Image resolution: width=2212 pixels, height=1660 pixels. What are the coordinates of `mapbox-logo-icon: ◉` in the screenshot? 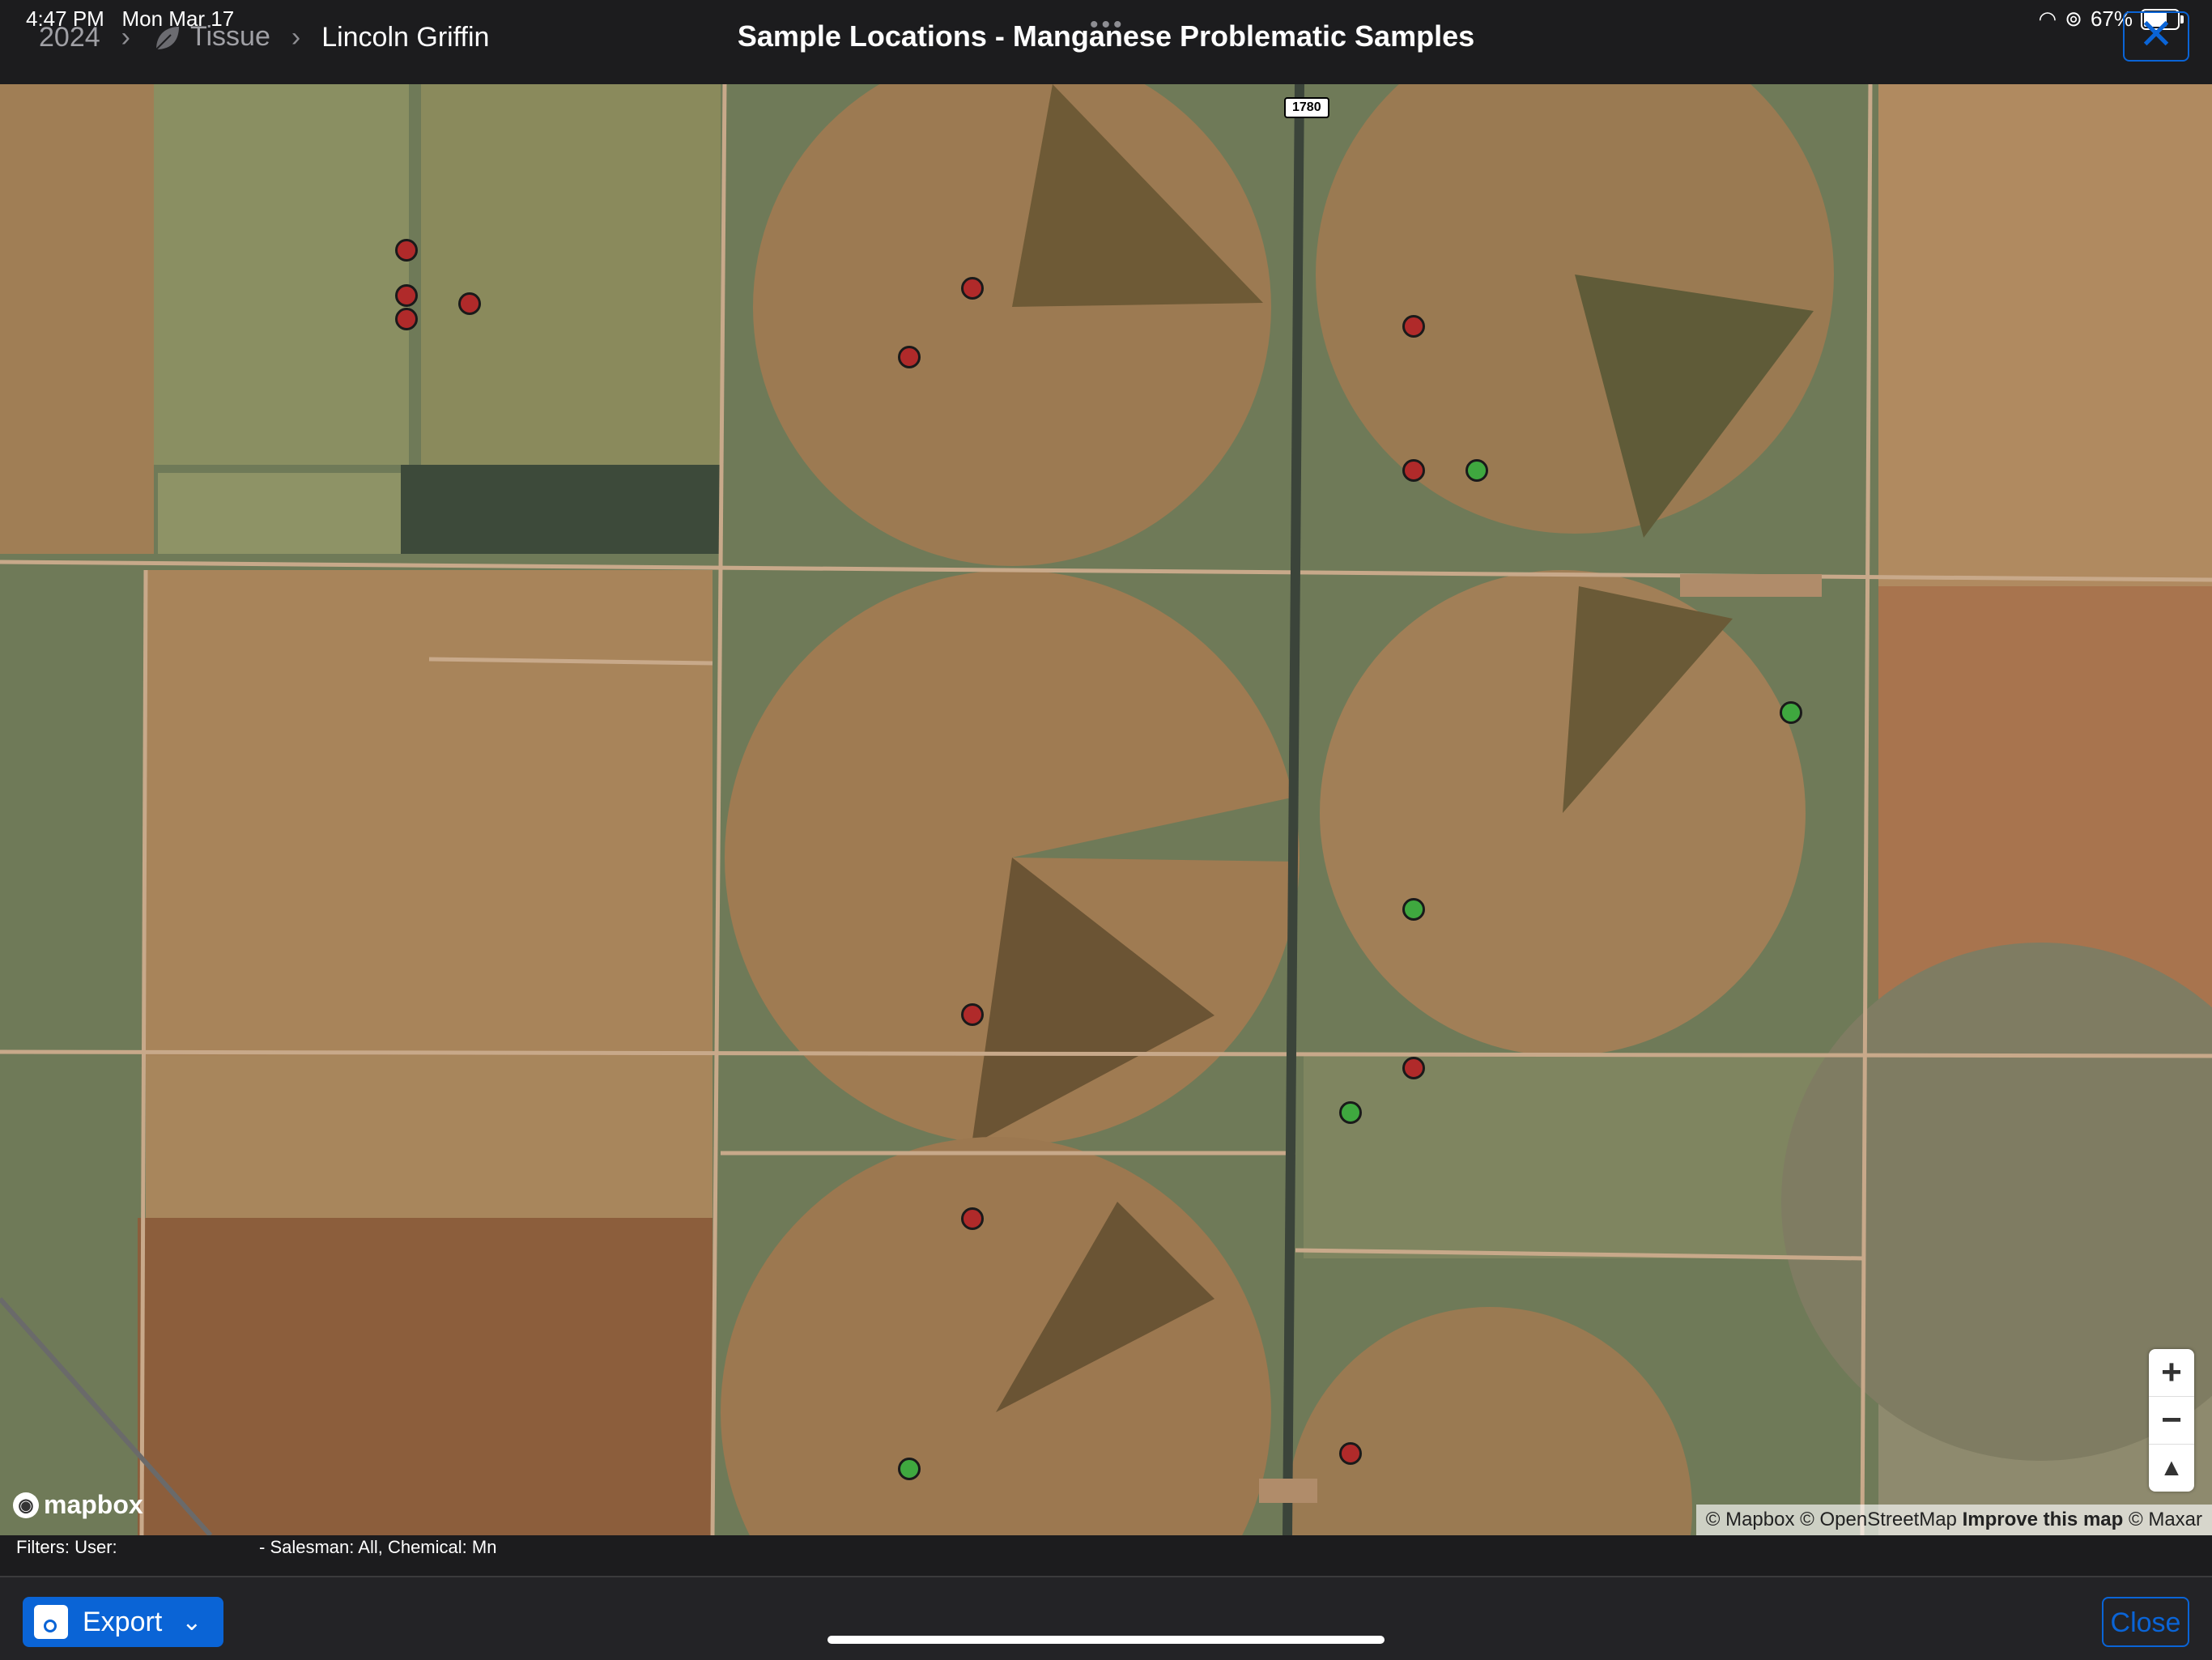 It's located at (26, 1505).